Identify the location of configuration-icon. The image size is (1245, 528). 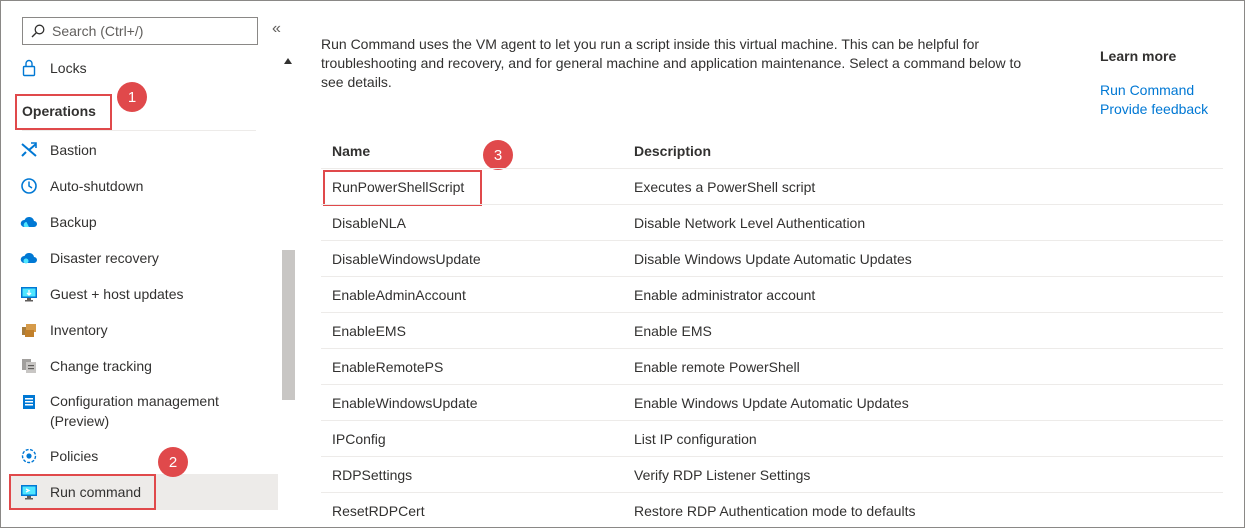
(29, 402).